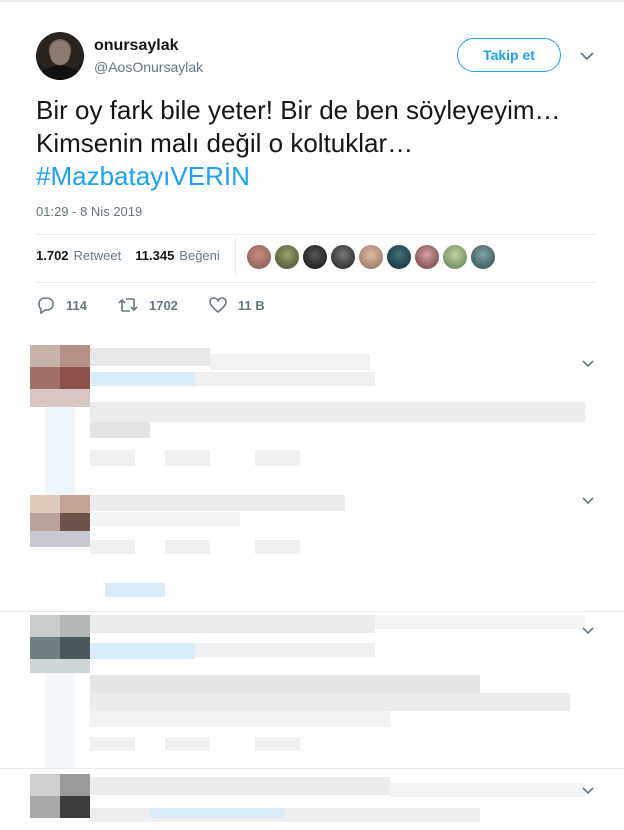  Describe the element at coordinates (163, 305) in the screenshot. I see `retweet-action-count: 1702` at that location.